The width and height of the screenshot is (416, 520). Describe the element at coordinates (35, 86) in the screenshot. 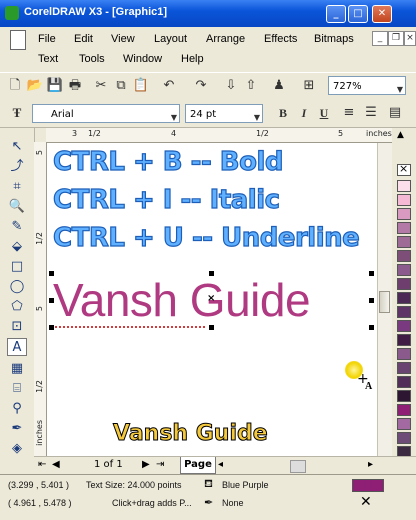

I see `open-icon: 📂` at that location.